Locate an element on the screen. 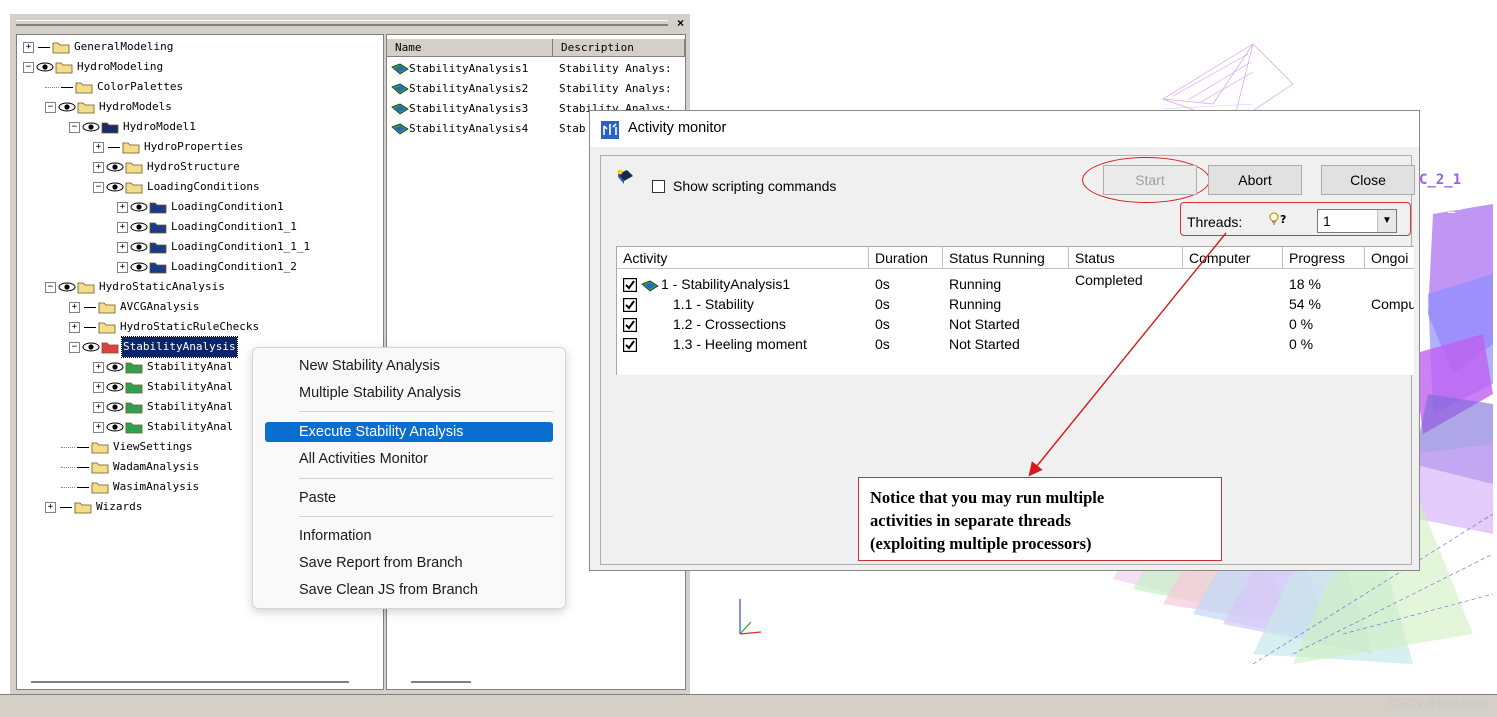 The image size is (1497, 717). grid-column-header: Status Completed is located at coordinates (1126, 267).